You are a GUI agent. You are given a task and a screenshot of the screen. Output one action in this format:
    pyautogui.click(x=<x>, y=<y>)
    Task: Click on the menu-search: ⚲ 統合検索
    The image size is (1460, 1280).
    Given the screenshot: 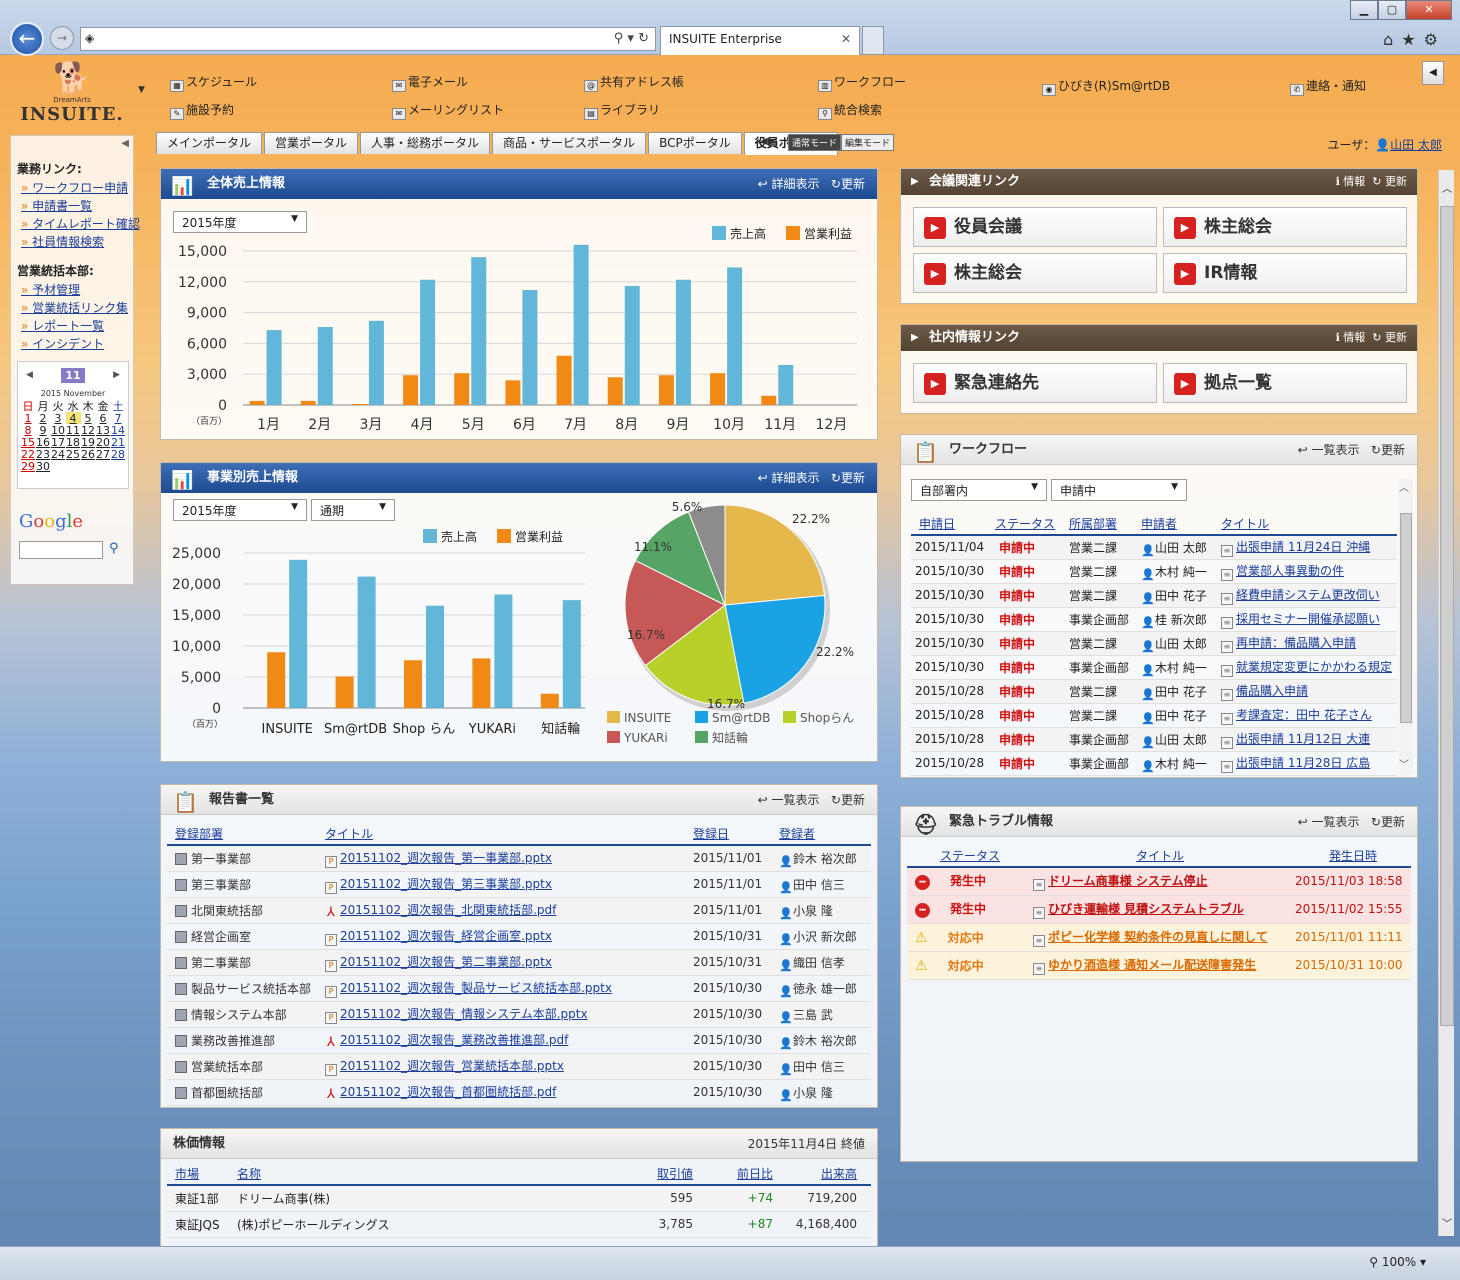 What is the action you would take?
    pyautogui.click(x=850, y=110)
    